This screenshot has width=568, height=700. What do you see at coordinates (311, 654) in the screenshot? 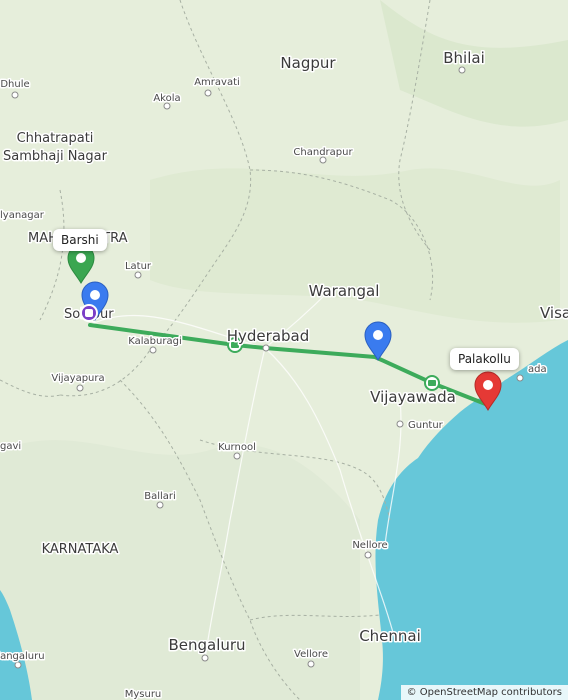
I see `label-vellore: Vellore` at bounding box center [311, 654].